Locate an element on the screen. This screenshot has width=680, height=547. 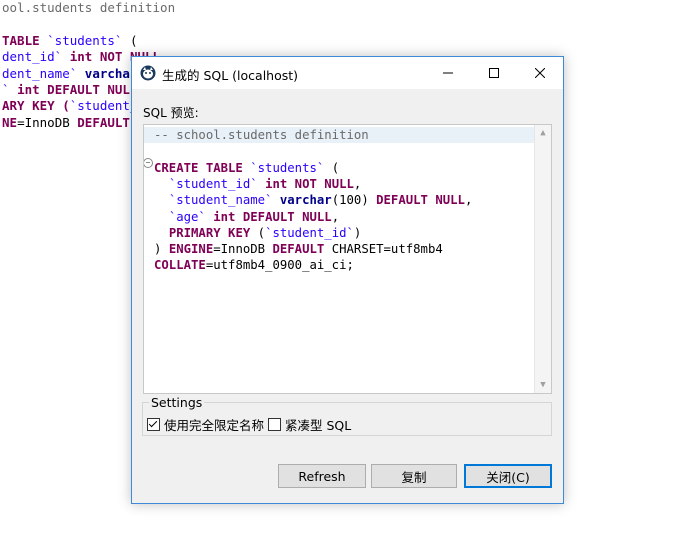
code-token: TABLE is located at coordinates (25, 40).